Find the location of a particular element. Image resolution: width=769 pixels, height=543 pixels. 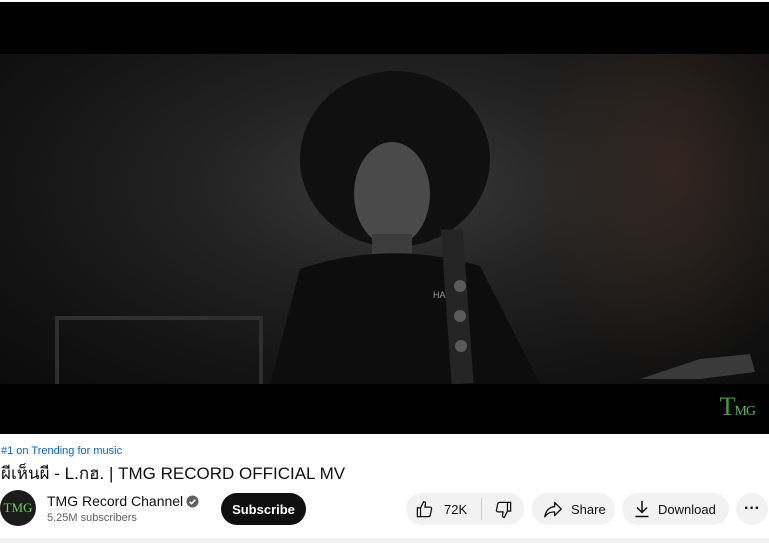

channel-name: TMG Record Channel is located at coordinates (115, 501).